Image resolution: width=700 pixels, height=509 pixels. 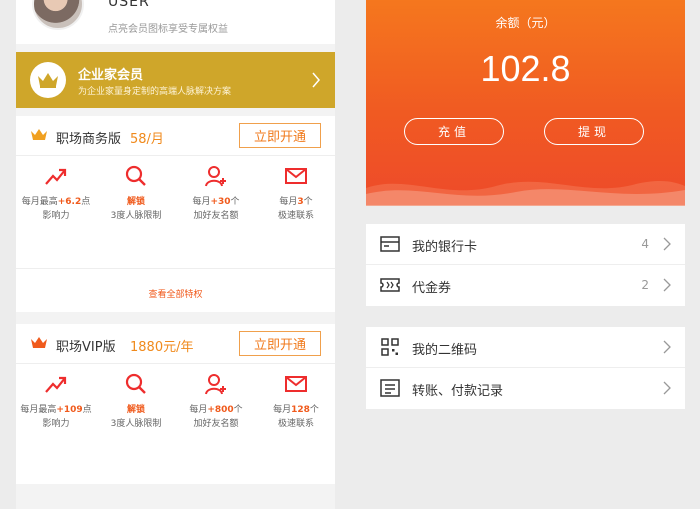 What do you see at coordinates (390, 285) in the screenshot?
I see `voucher-icon` at bounding box center [390, 285].